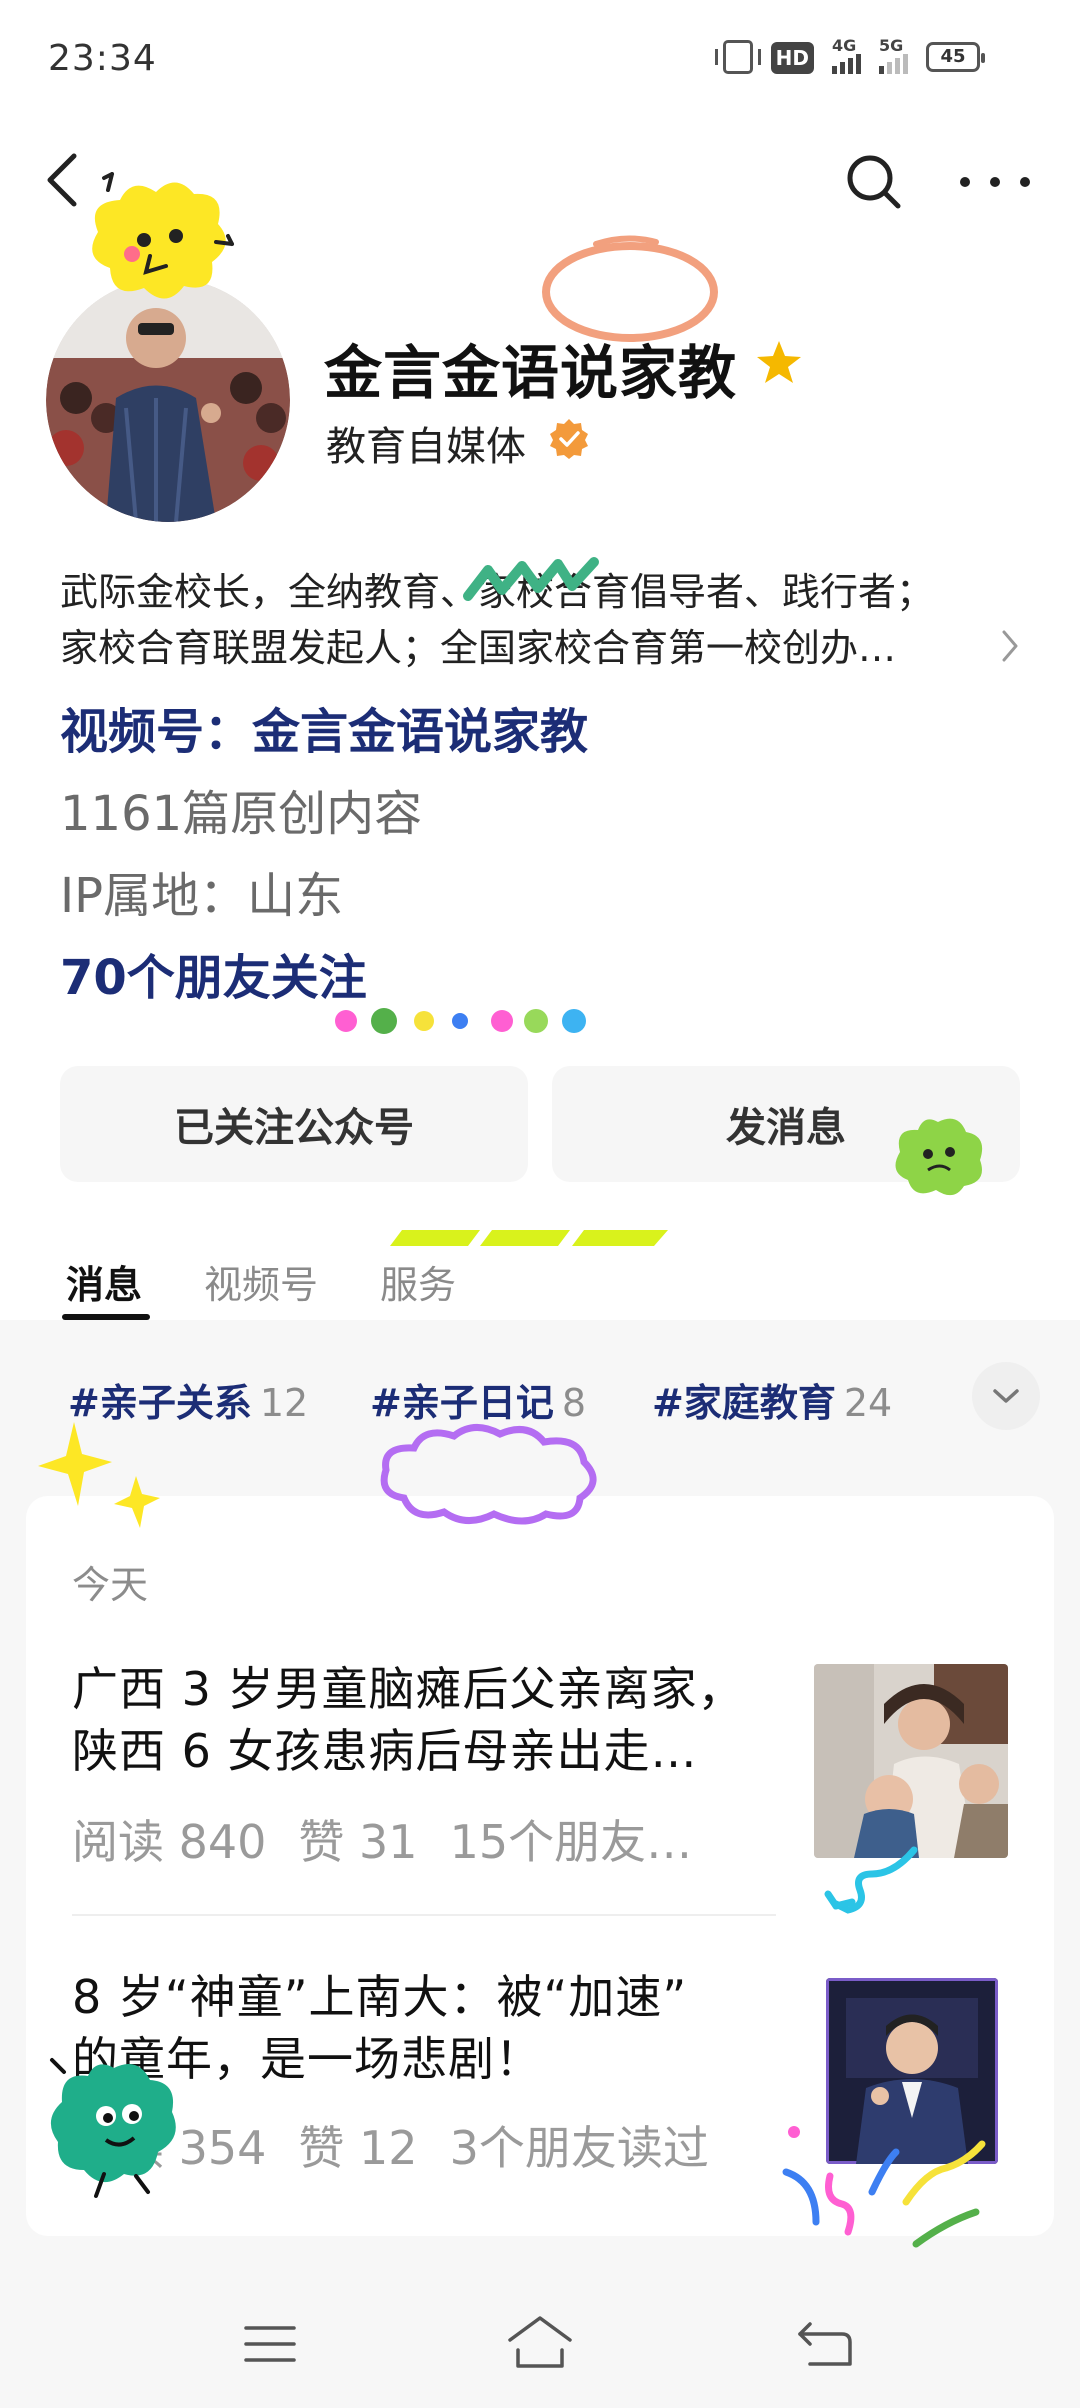 The height and width of the screenshot is (2408, 1080). What do you see at coordinates (418, 1281) in the screenshot?
I see `tab-services: 服务` at bounding box center [418, 1281].